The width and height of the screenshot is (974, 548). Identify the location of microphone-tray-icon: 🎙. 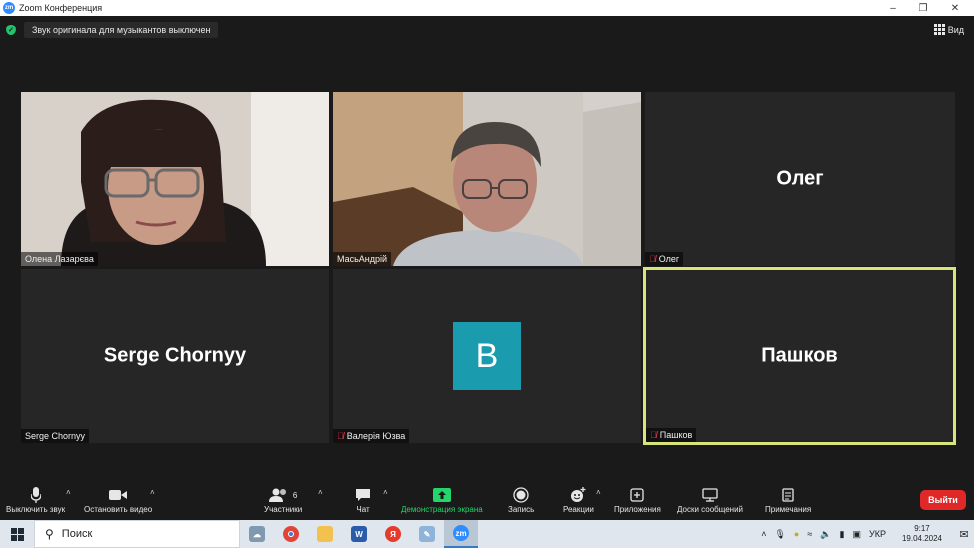
(779, 534).